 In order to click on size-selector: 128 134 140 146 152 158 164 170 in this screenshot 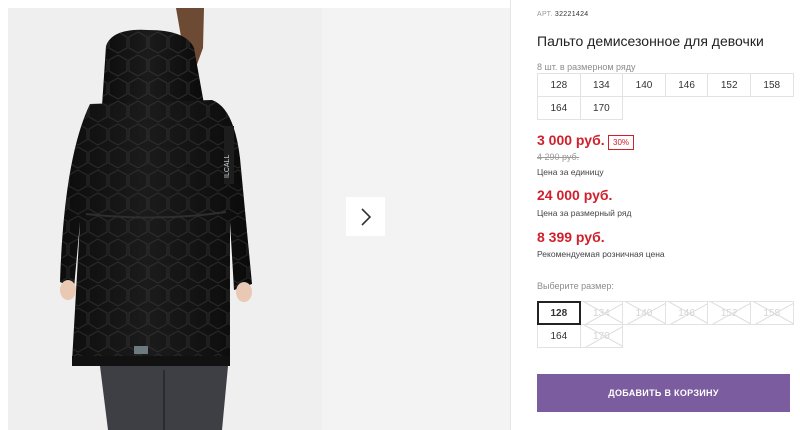, I will do `click(665, 324)`.